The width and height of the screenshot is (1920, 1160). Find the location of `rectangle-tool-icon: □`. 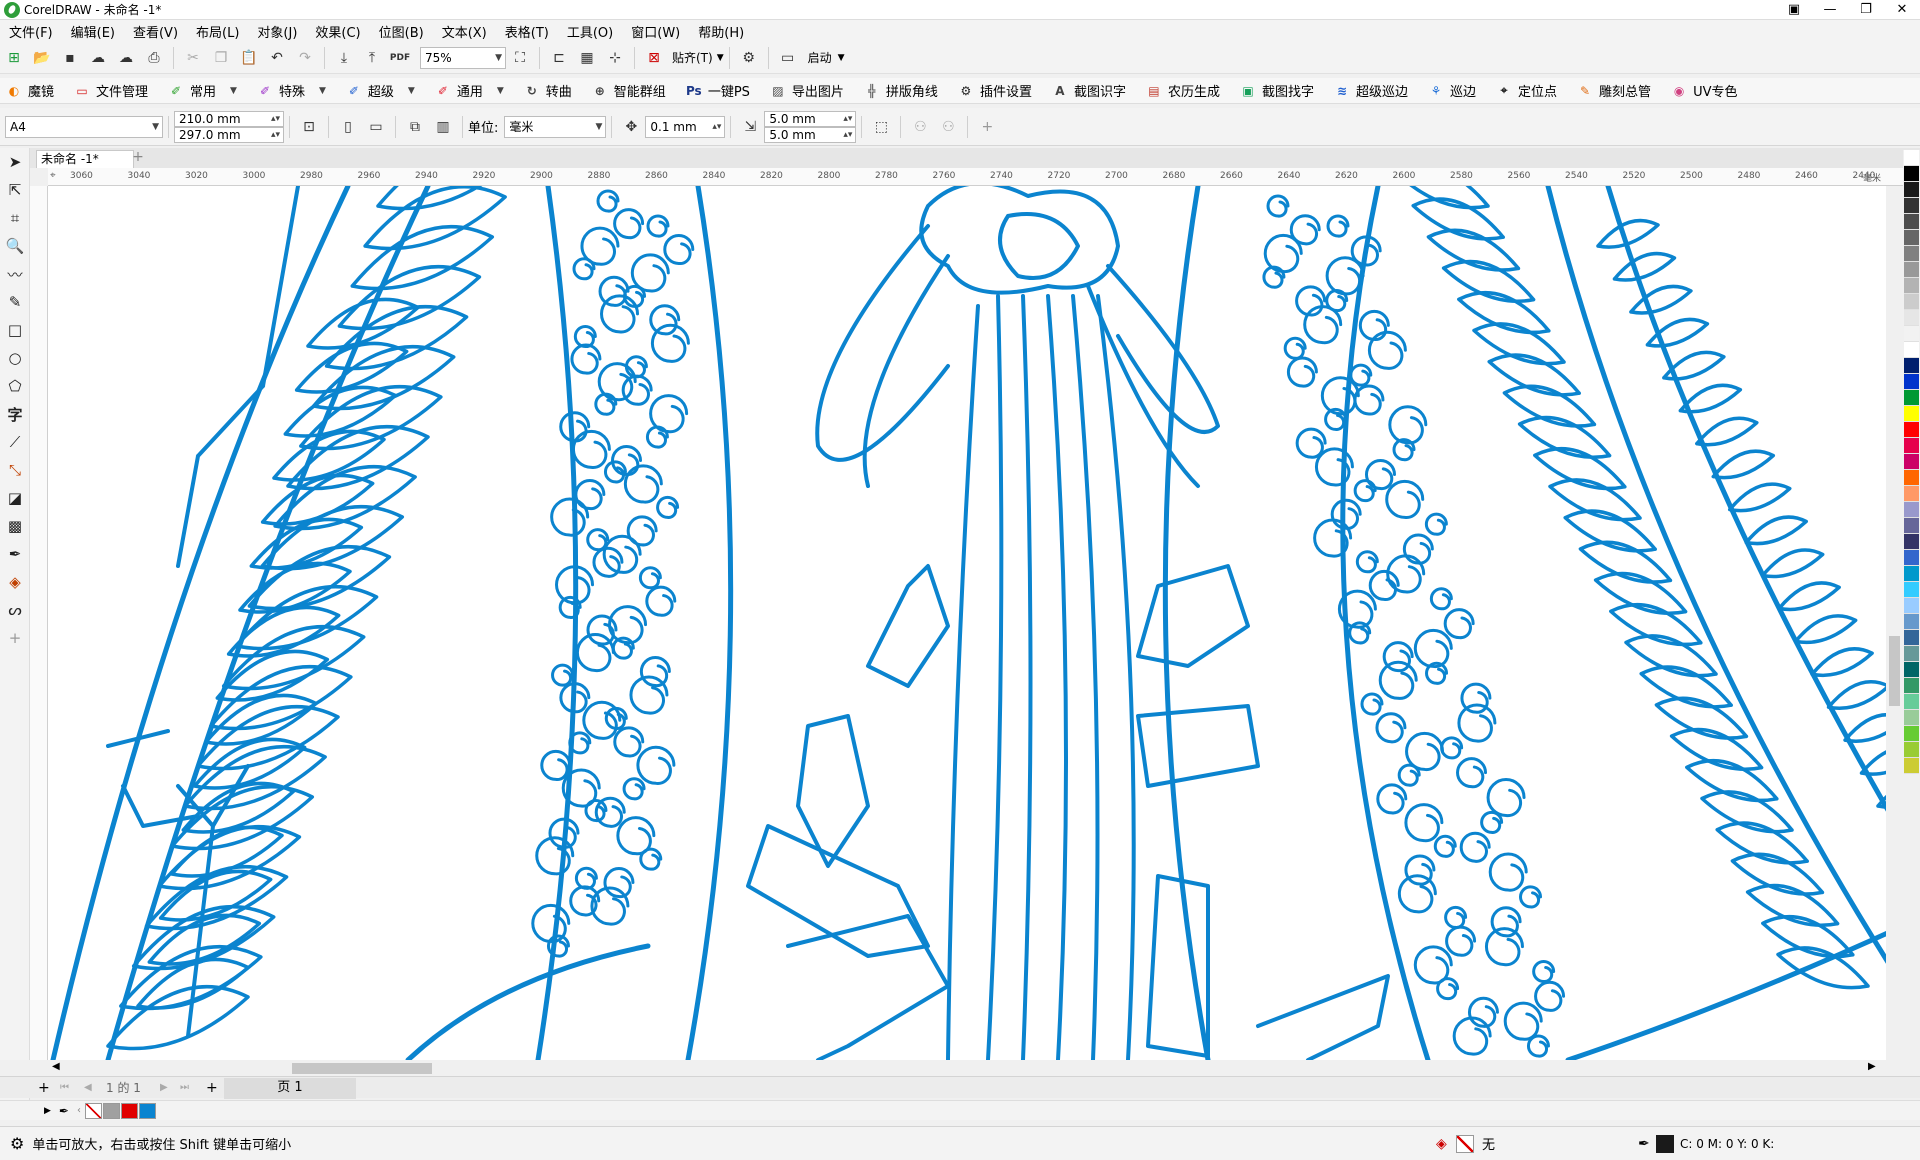

rectangle-tool-icon: □ is located at coordinates (15, 330).